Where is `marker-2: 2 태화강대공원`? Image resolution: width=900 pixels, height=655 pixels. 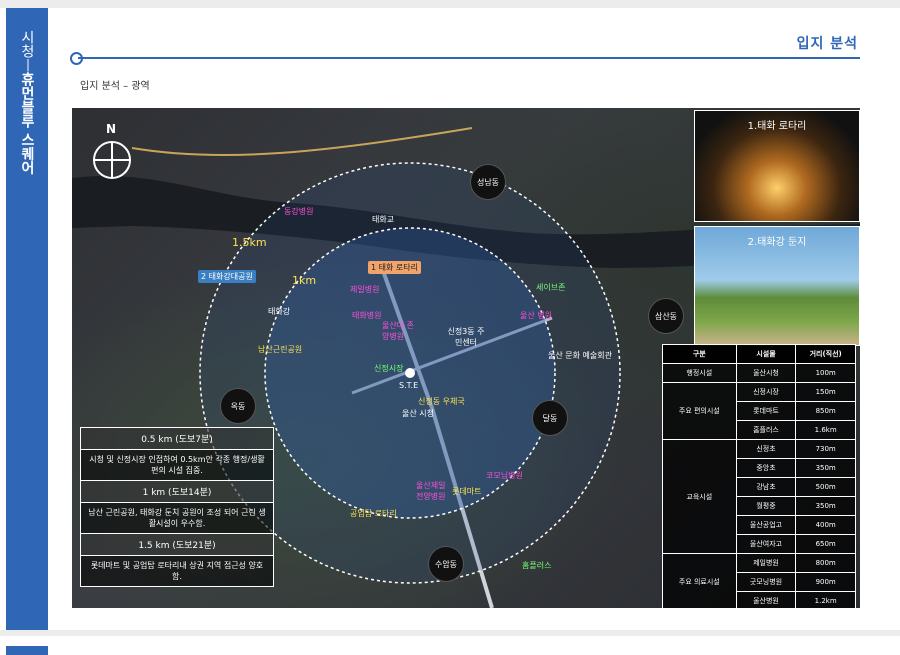
marker-2: 2 태화강대공원 is located at coordinates (227, 276).